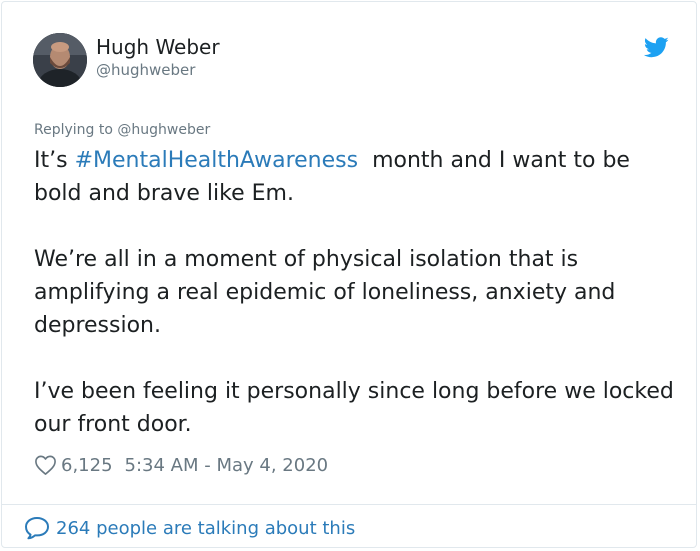 This screenshot has height=551, width=700. I want to click on replying-to: Replying to @hughweber, so click(122, 130).